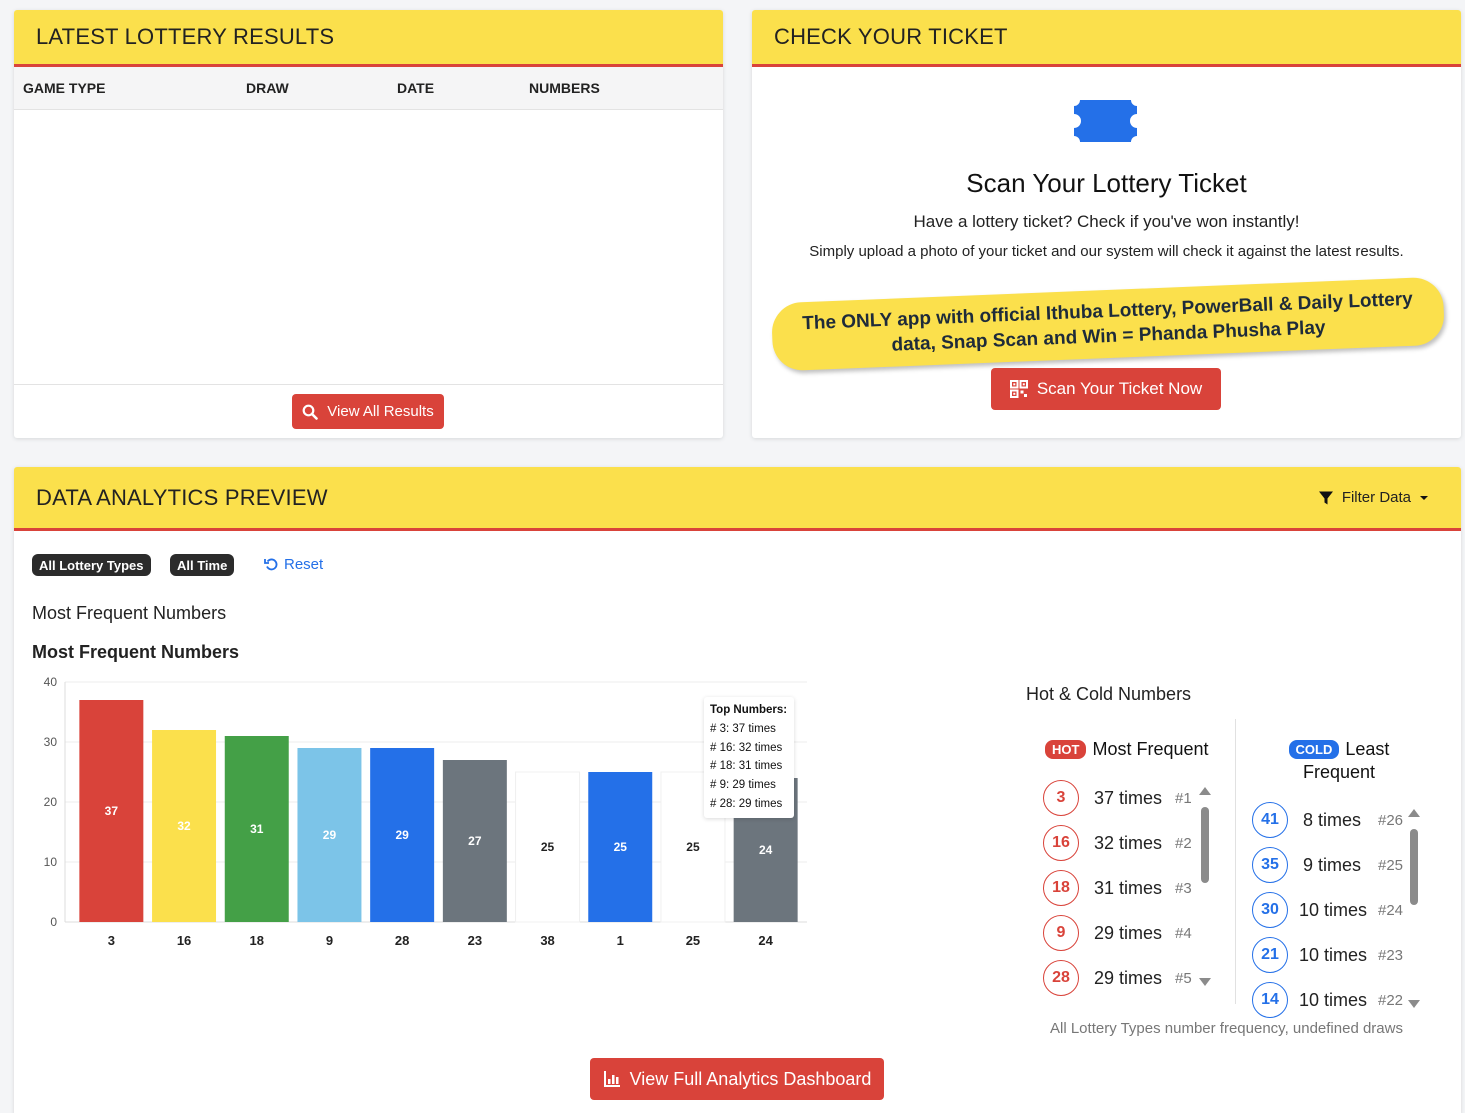 The image size is (1465, 1113). Describe the element at coordinates (1061, 933) in the screenshot. I see `hot-number-ball: 9` at that location.